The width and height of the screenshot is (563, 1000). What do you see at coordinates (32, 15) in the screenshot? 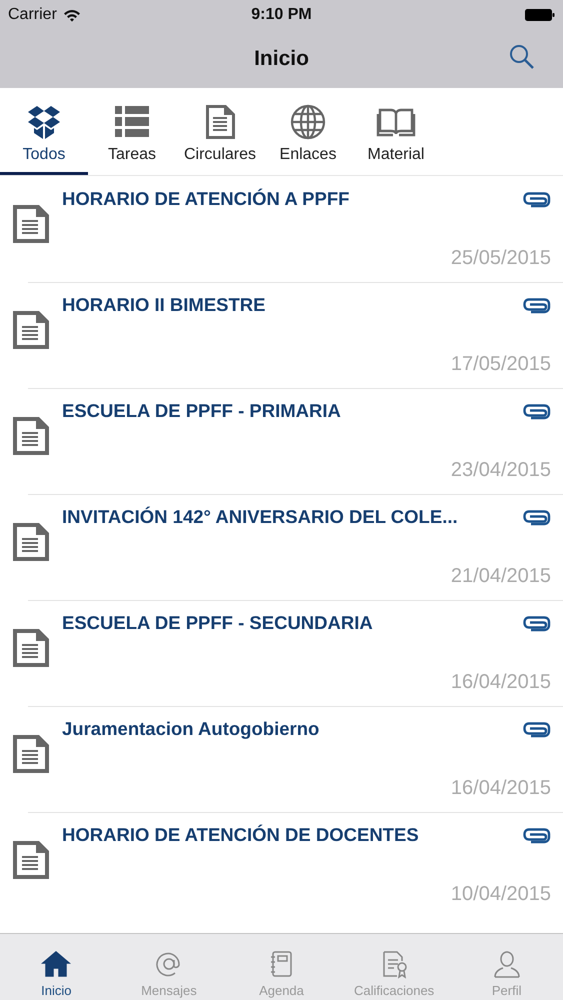
I see `carrier-name: Carrier` at bounding box center [32, 15].